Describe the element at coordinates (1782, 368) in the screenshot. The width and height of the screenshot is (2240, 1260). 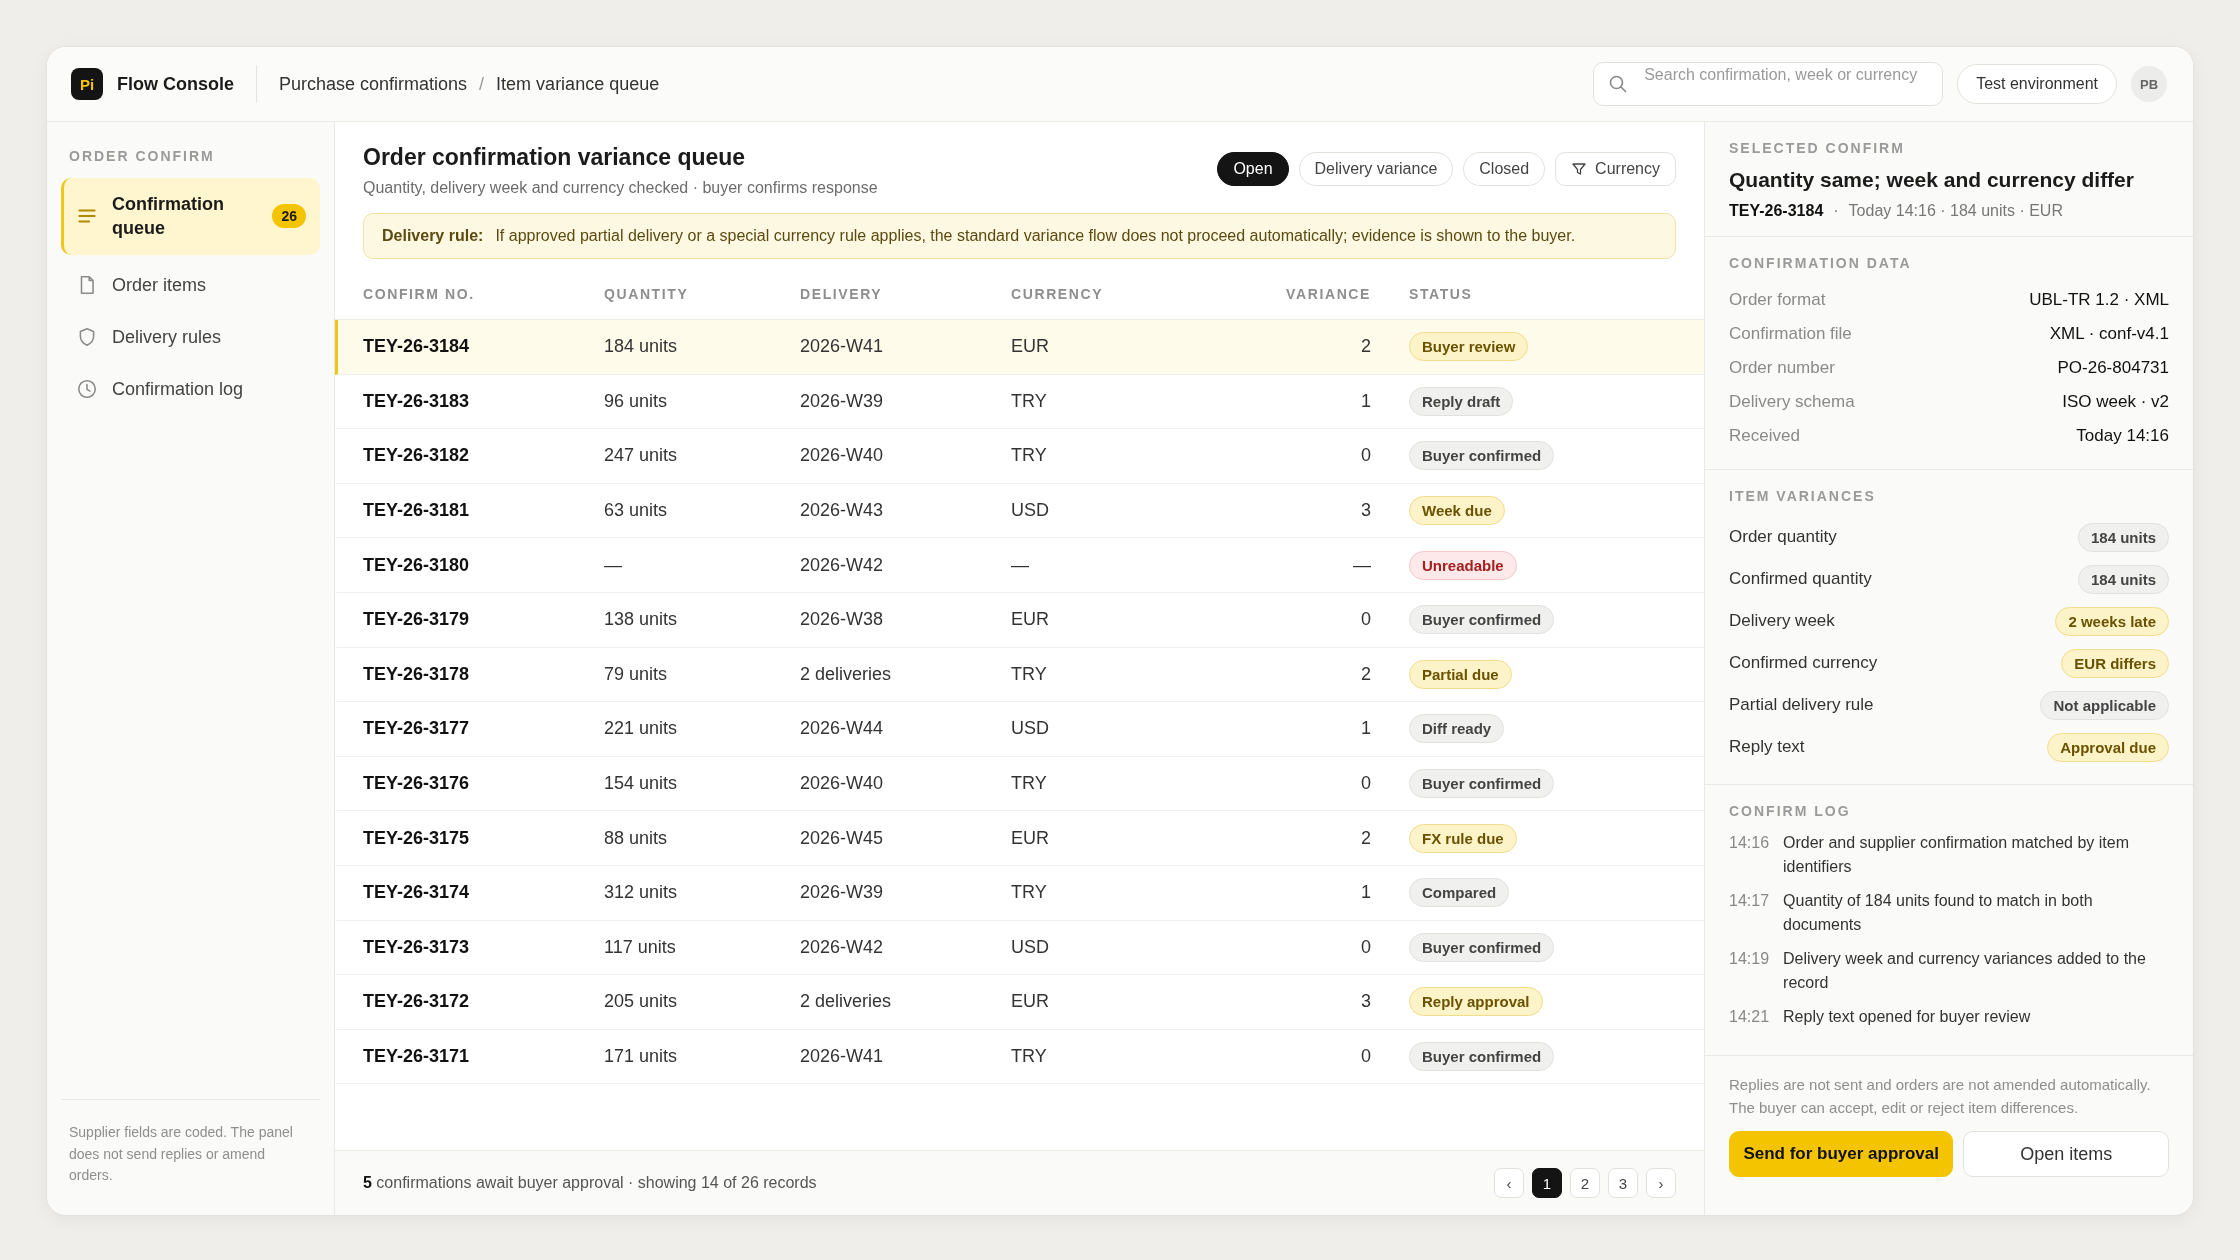
I see `field-label: Order number` at that location.